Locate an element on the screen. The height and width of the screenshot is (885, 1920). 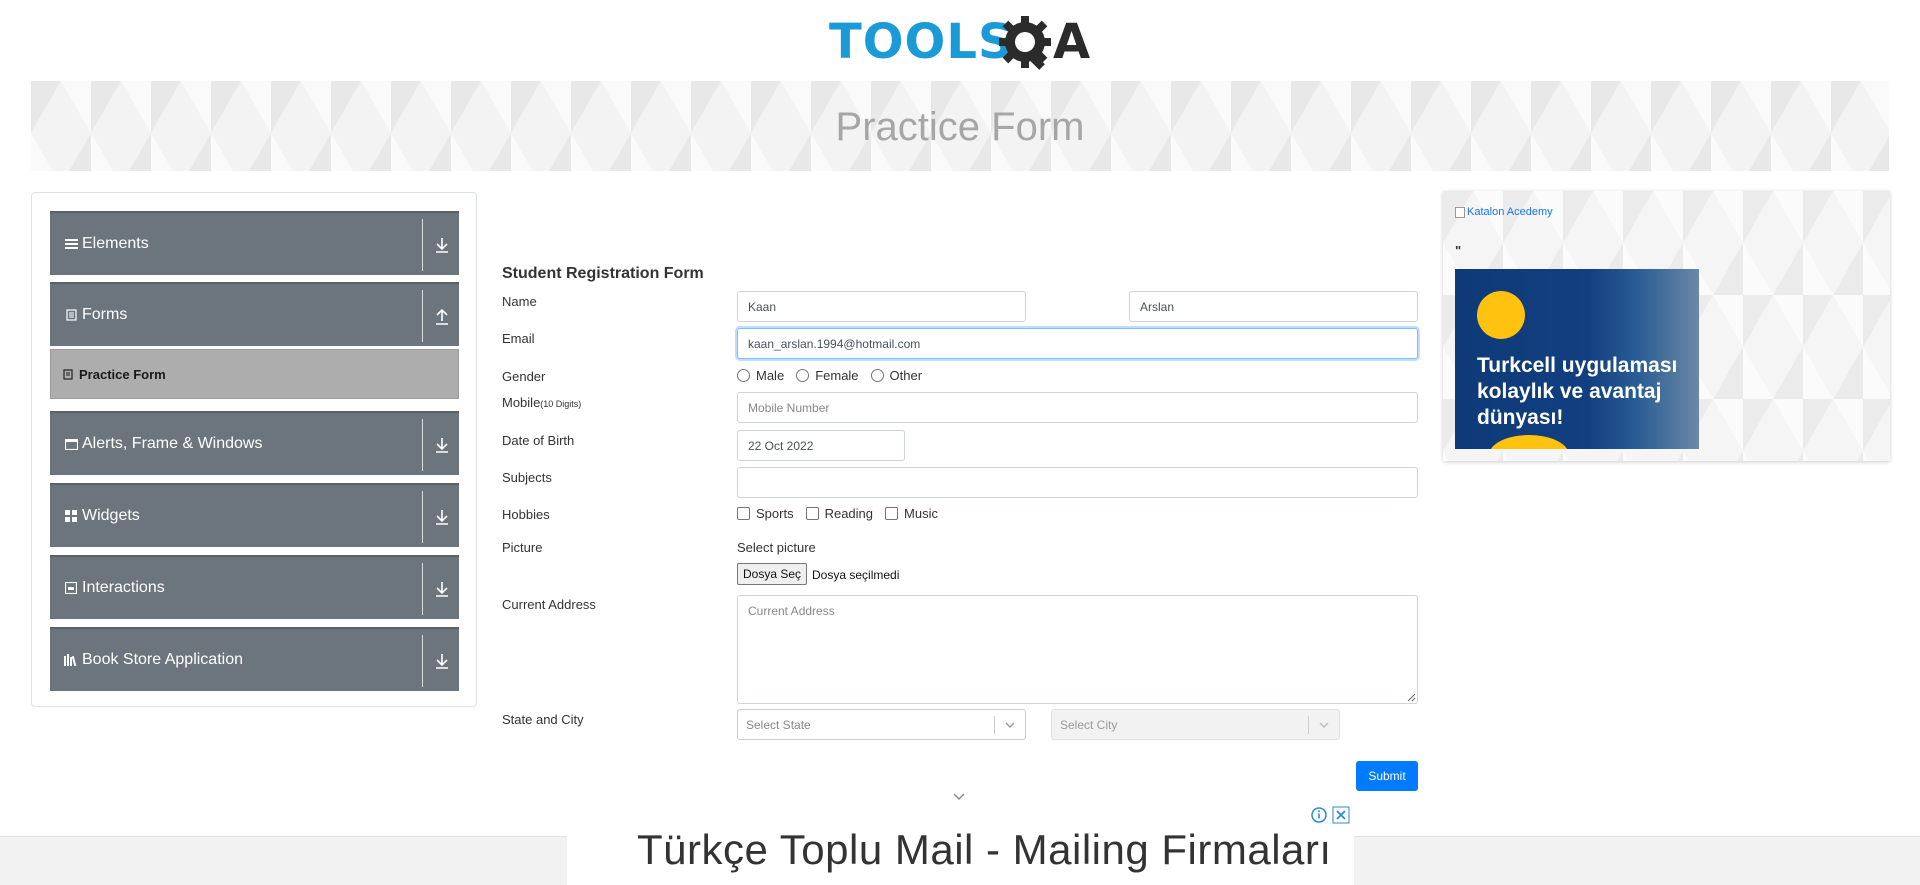
picture-label: Picture is located at coordinates (522, 547).